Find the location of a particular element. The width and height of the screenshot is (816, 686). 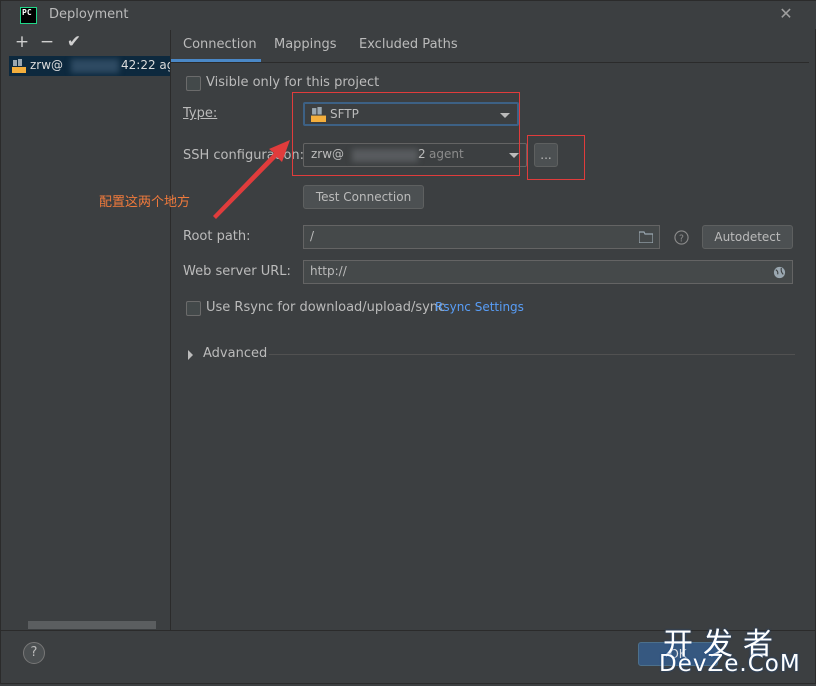

web-server-url-value: http:// is located at coordinates (328, 271).